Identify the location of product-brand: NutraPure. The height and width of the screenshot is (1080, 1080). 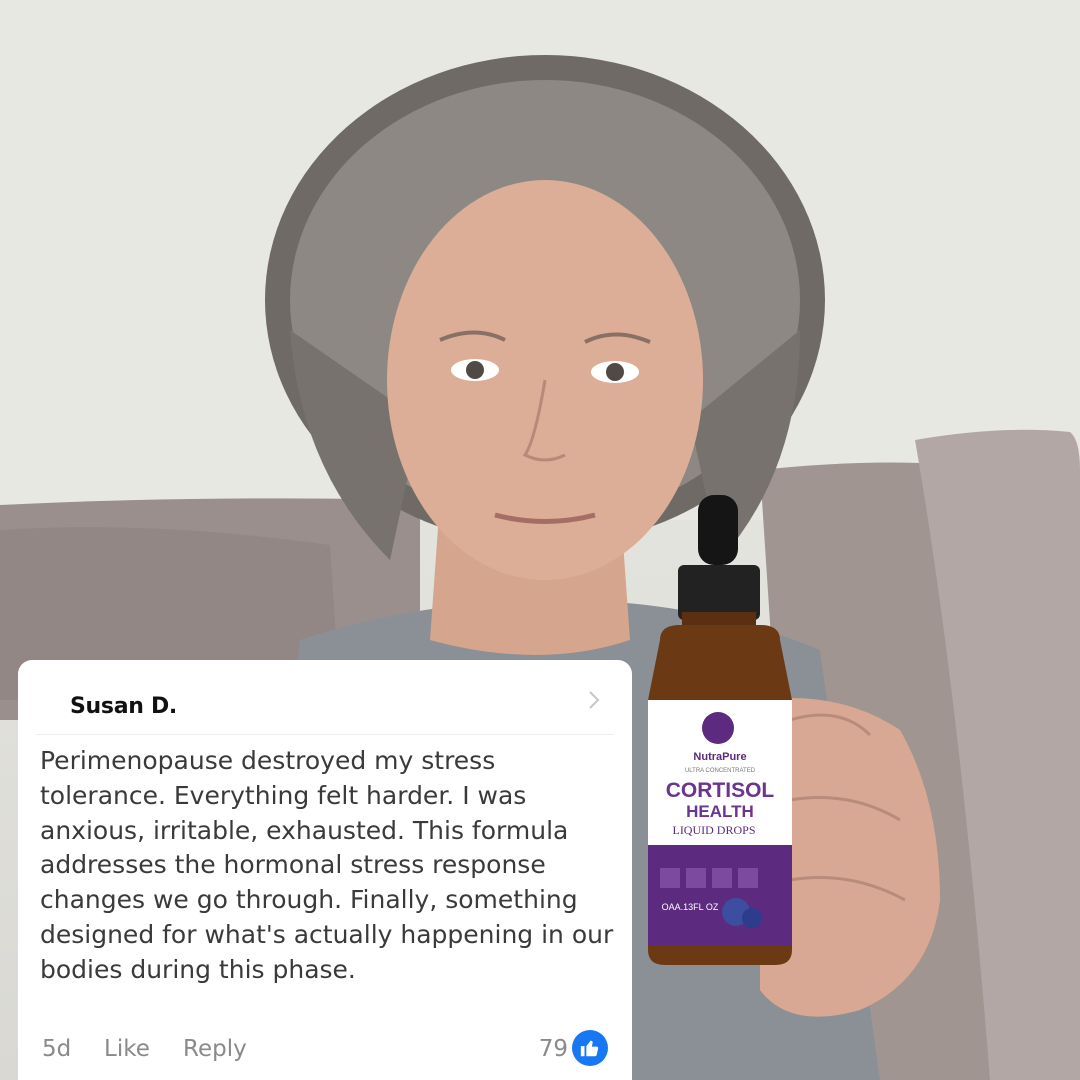
(719, 757).